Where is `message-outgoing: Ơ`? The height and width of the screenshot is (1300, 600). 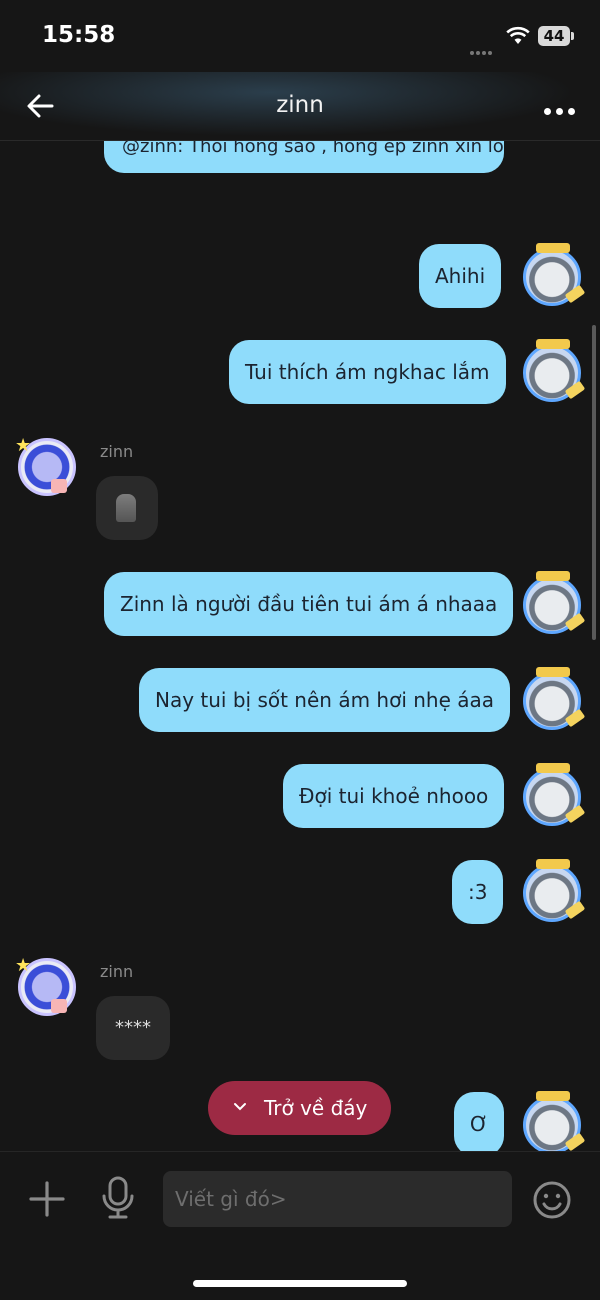 message-outgoing: Ơ is located at coordinates (479, 1121).